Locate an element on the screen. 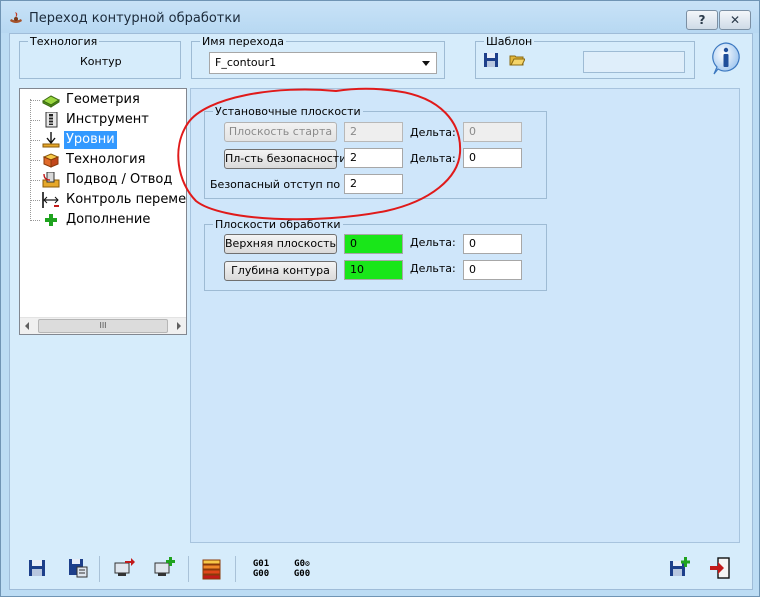  save-template-icon is located at coordinates (491, 60).